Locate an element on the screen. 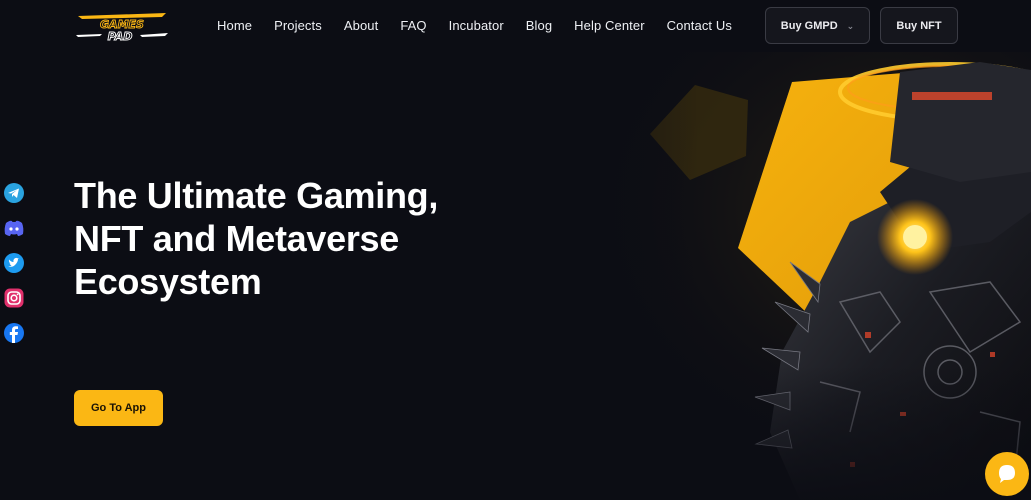 The height and width of the screenshot is (500, 1031). go-to-app-button: Go To App is located at coordinates (118, 408).